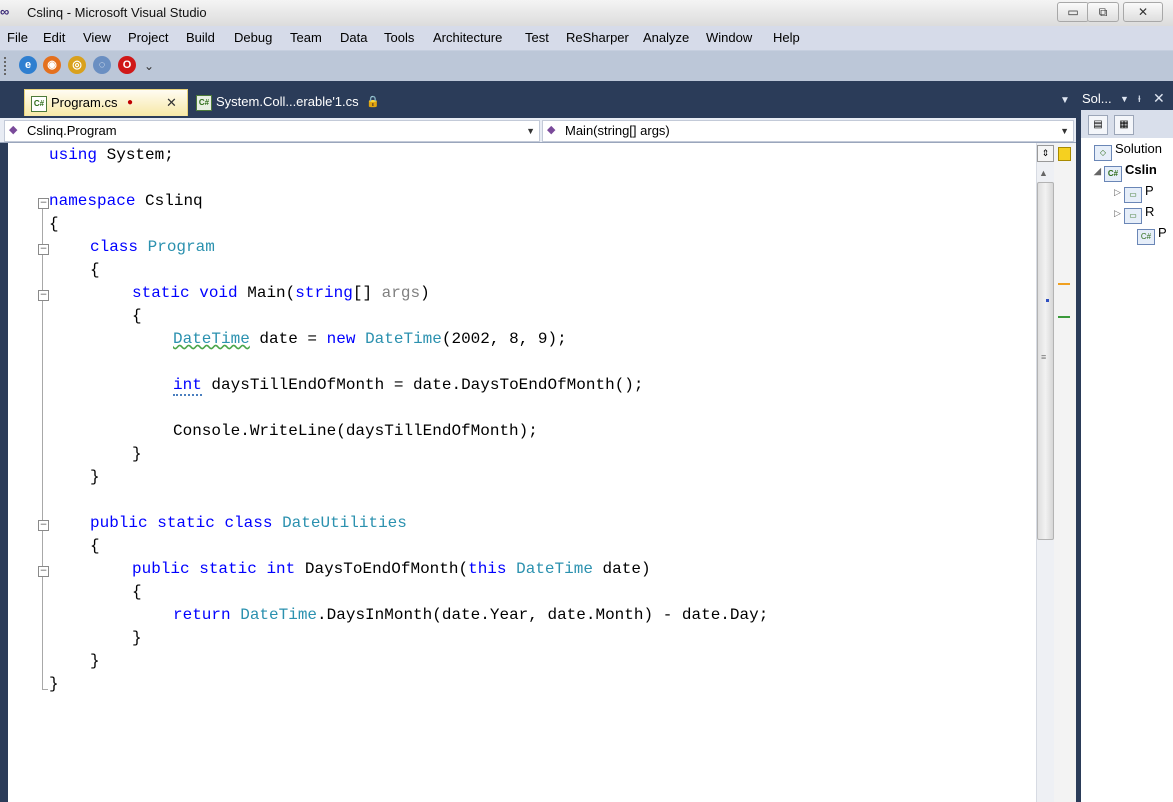 The image size is (1173, 802). Describe the element at coordinates (1073, 12) in the screenshot. I see `minimize-button: ▭` at that location.